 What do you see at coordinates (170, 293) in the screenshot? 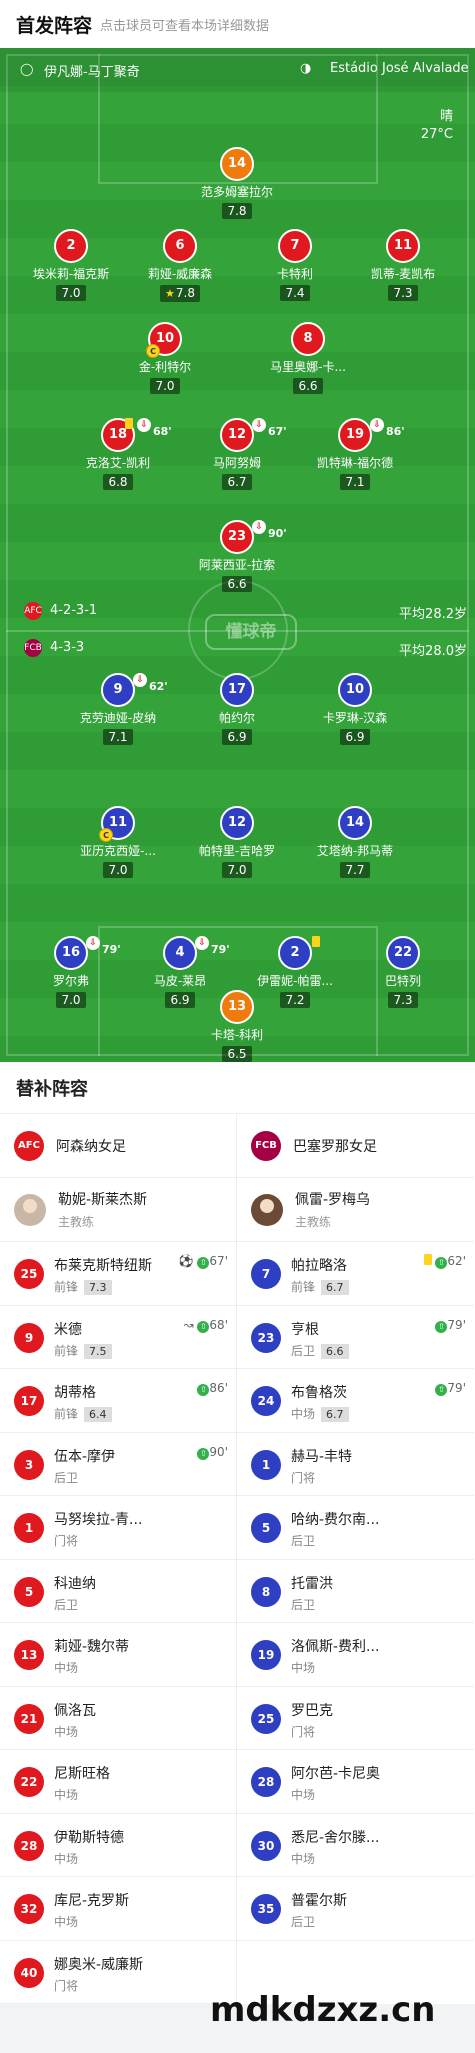
I see `star-icon: ★` at bounding box center [170, 293].